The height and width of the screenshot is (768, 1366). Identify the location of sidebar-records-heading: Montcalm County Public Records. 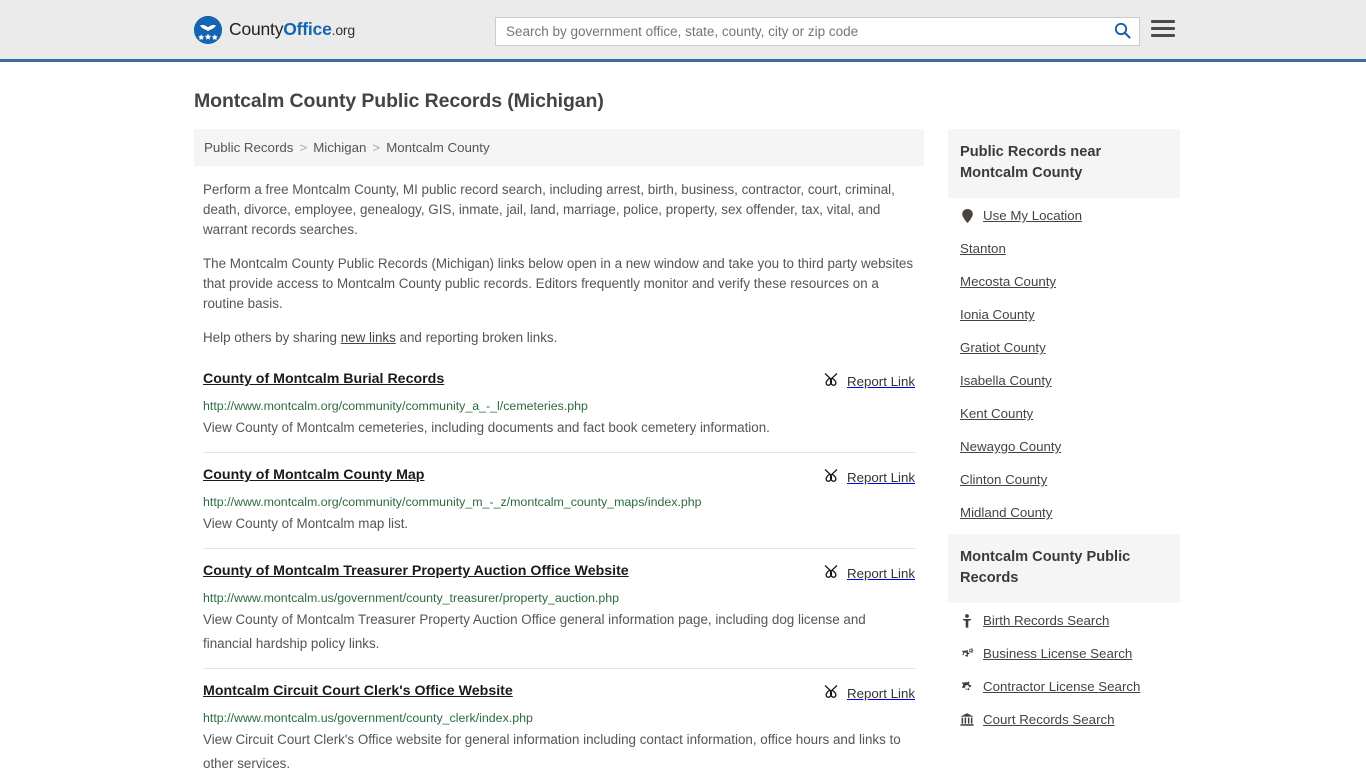
(1064, 568).